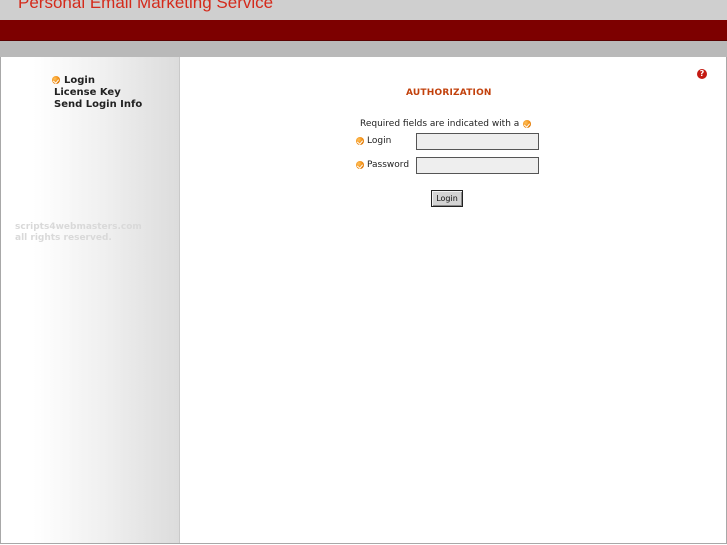  What do you see at coordinates (56, 80) in the screenshot?
I see `orange-check-bullet-icon` at bounding box center [56, 80].